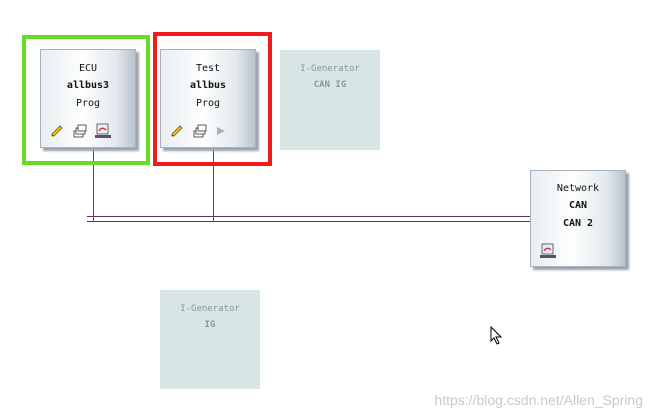 Image resolution: width=651 pixels, height=414 pixels. What do you see at coordinates (208, 85) in the screenshot?
I see `test-node-name: allbus` at bounding box center [208, 85].